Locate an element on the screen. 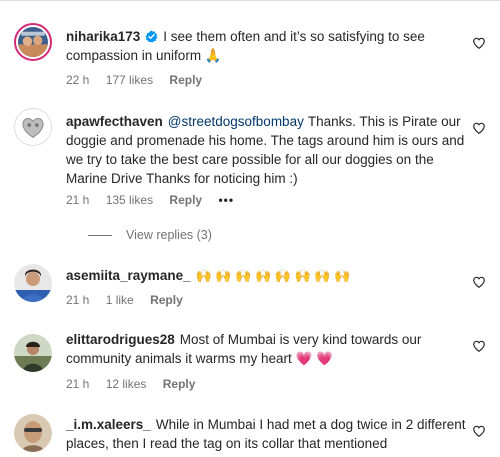  comment-text: 🙌 🙌 🙌 🙌 🙌 🙌 🙌 🙌 is located at coordinates (273, 275).